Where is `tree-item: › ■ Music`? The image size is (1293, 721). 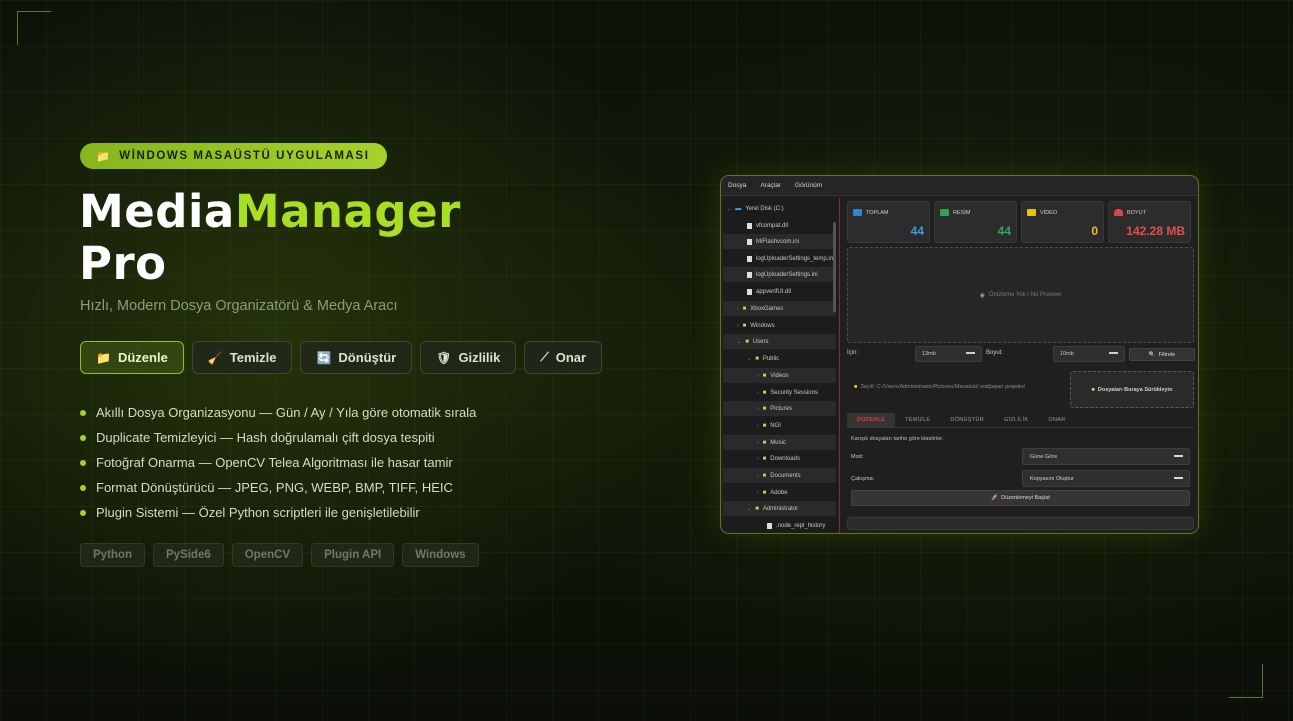
tree-item: › ■ Music is located at coordinates (779, 442).